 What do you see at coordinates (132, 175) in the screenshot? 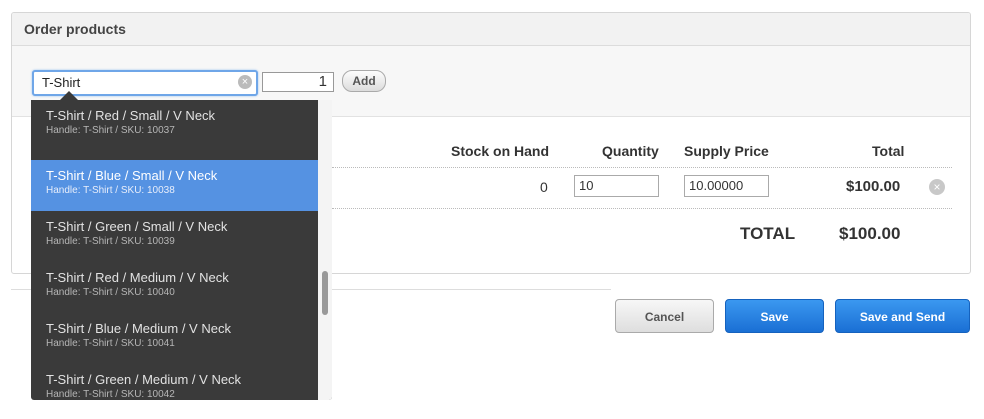
I see `suggestion-name: T-Shirt / Blue / Small / V Neck` at bounding box center [132, 175].